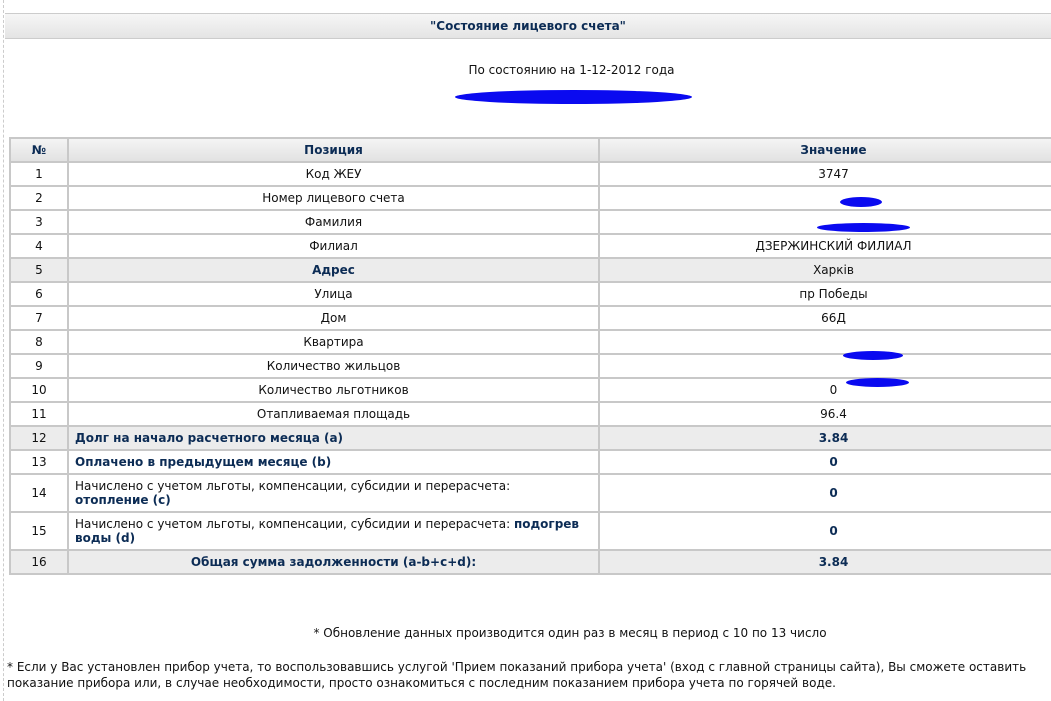 The height and width of the screenshot is (701, 1051). I want to click on table-row: 1 Код ЖЕУ 3747, so click(530, 174).